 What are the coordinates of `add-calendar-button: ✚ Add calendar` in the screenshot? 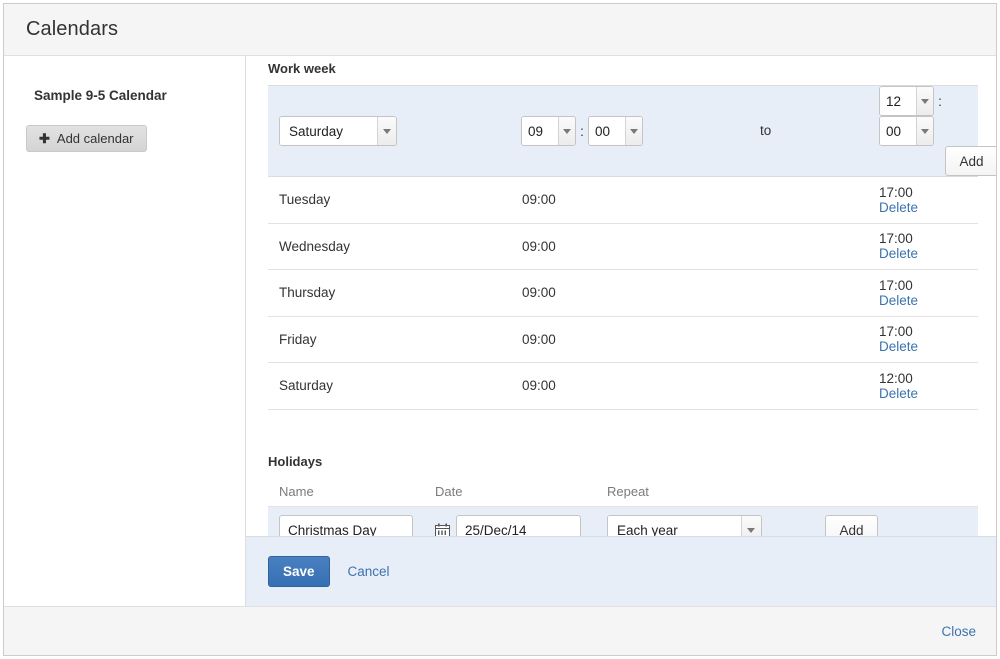 It's located at (86, 138).